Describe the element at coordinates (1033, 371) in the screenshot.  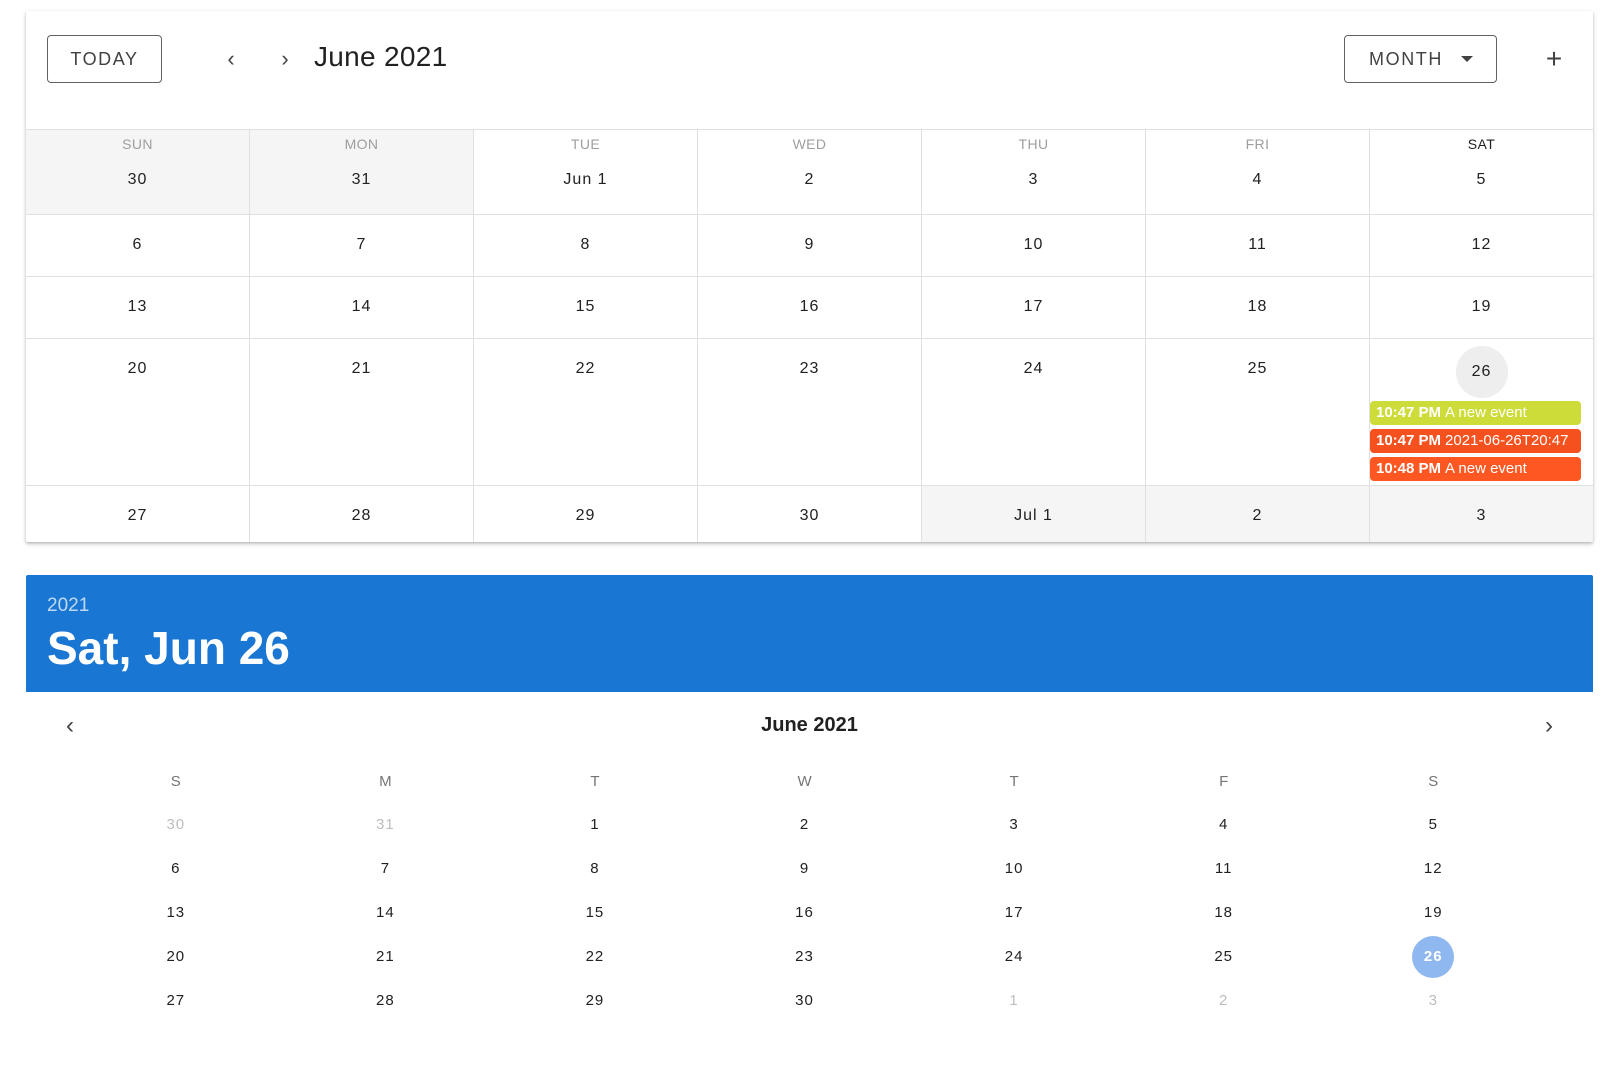
I see `date-number: 24` at that location.